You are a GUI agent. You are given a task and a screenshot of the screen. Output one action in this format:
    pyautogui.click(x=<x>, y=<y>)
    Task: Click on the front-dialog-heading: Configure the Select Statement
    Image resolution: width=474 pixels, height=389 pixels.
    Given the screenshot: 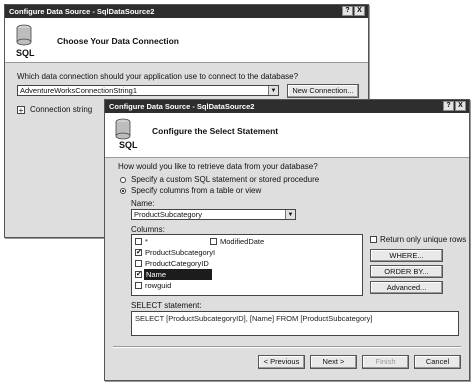 What is the action you would take?
    pyautogui.click(x=215, y=131)
    